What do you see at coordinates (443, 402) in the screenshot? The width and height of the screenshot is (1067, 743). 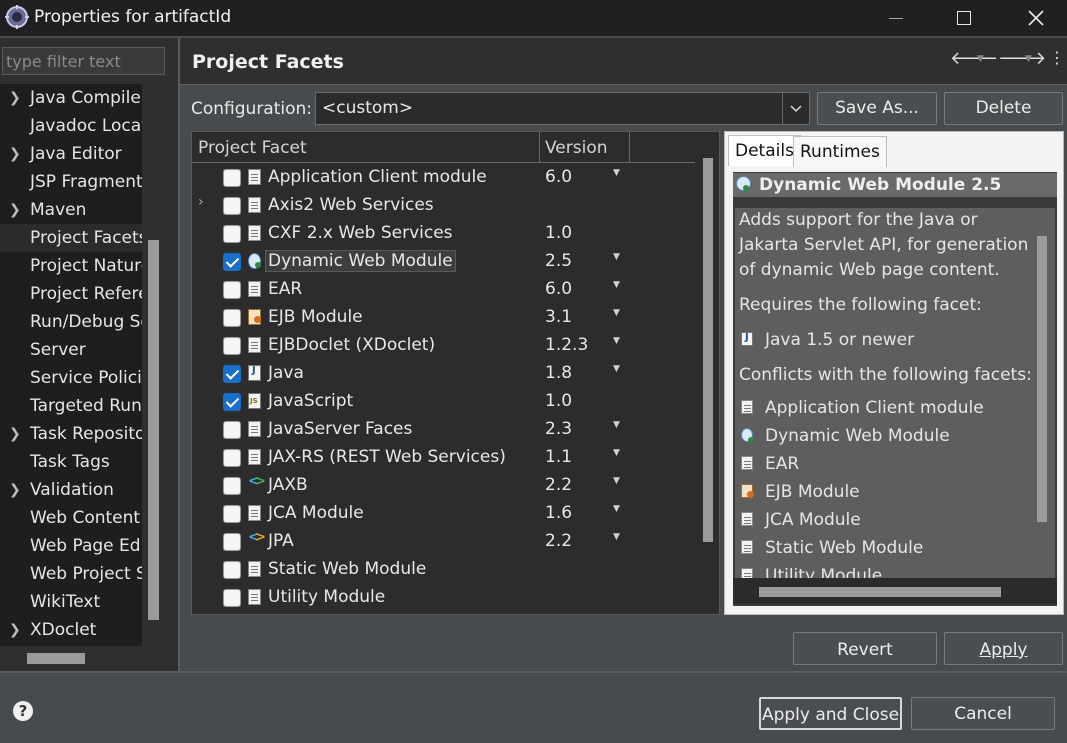 I see `table-row: JavaScript 1.0` at bounding box center [443, 402].